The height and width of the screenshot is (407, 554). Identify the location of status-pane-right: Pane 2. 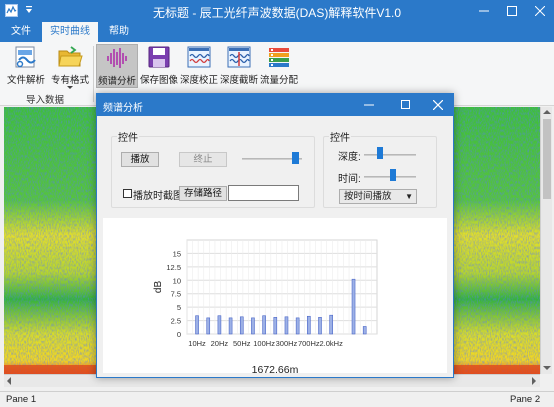
(525, 399).